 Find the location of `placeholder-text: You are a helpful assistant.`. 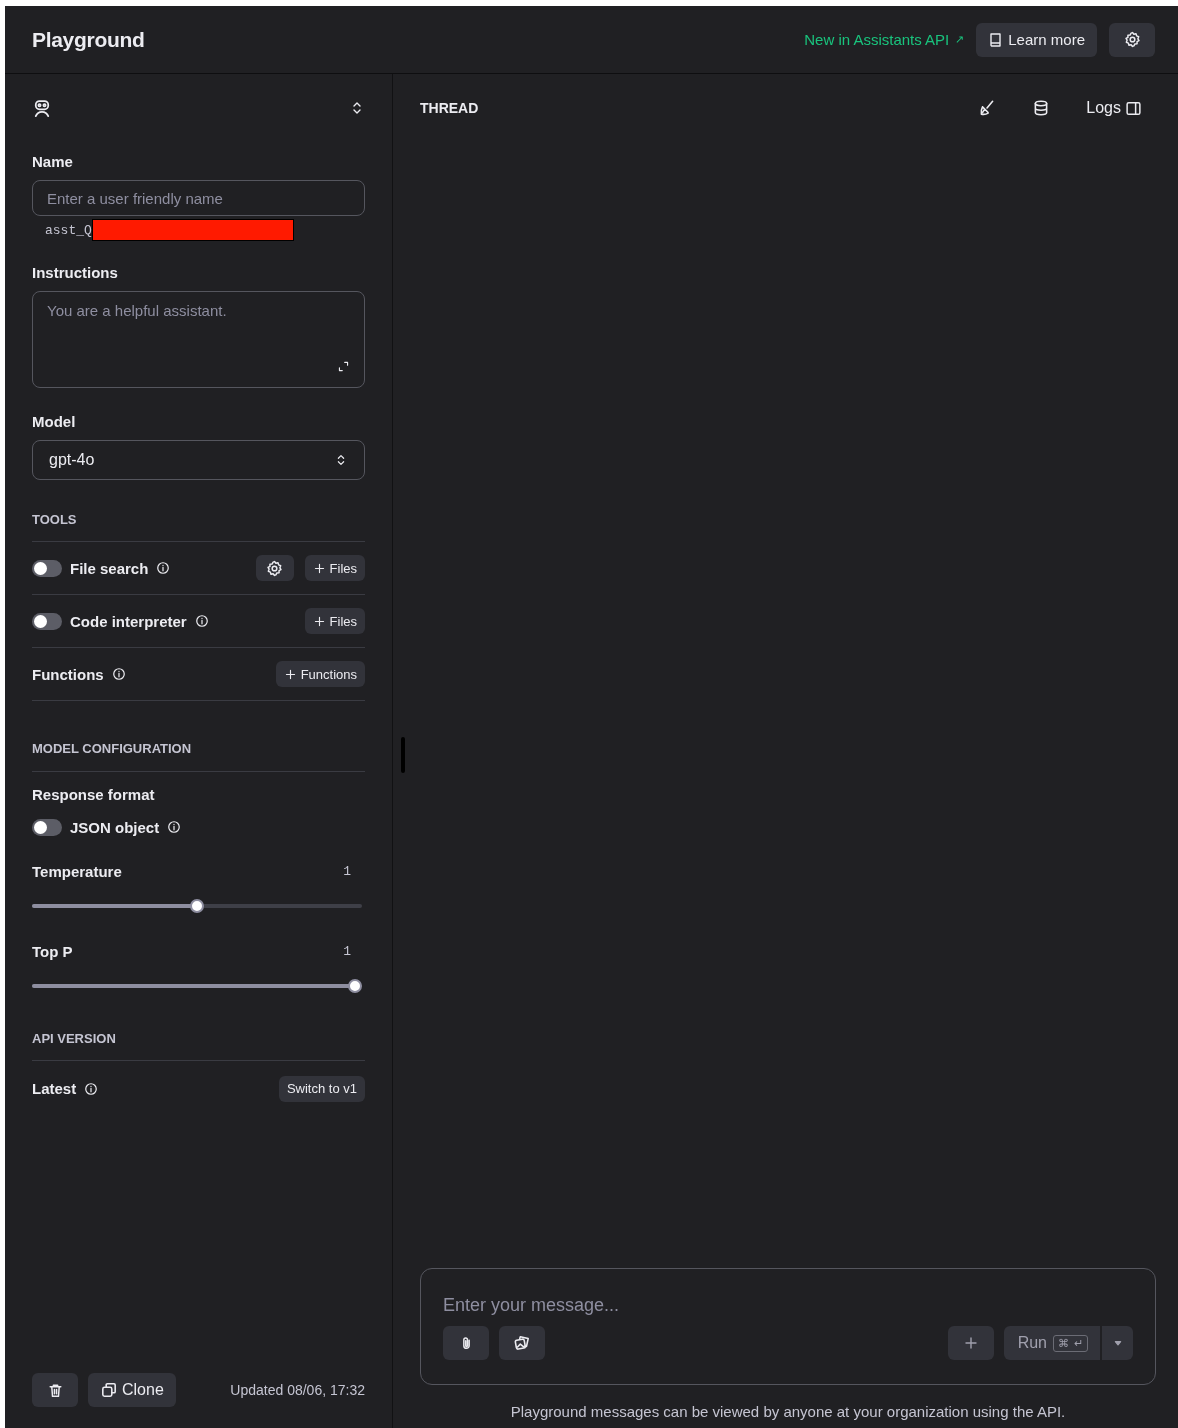

placeholder-text: You are a helpful assistant. is located at coordinates (137, 310).